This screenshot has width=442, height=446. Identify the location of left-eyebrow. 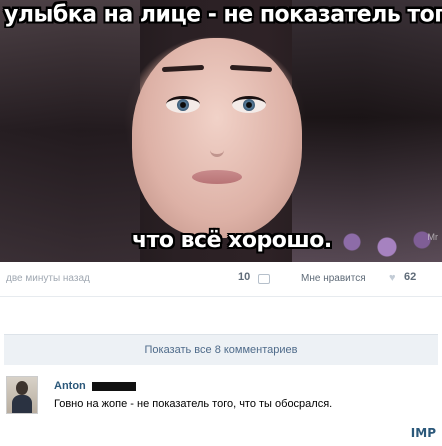
(183, 68).